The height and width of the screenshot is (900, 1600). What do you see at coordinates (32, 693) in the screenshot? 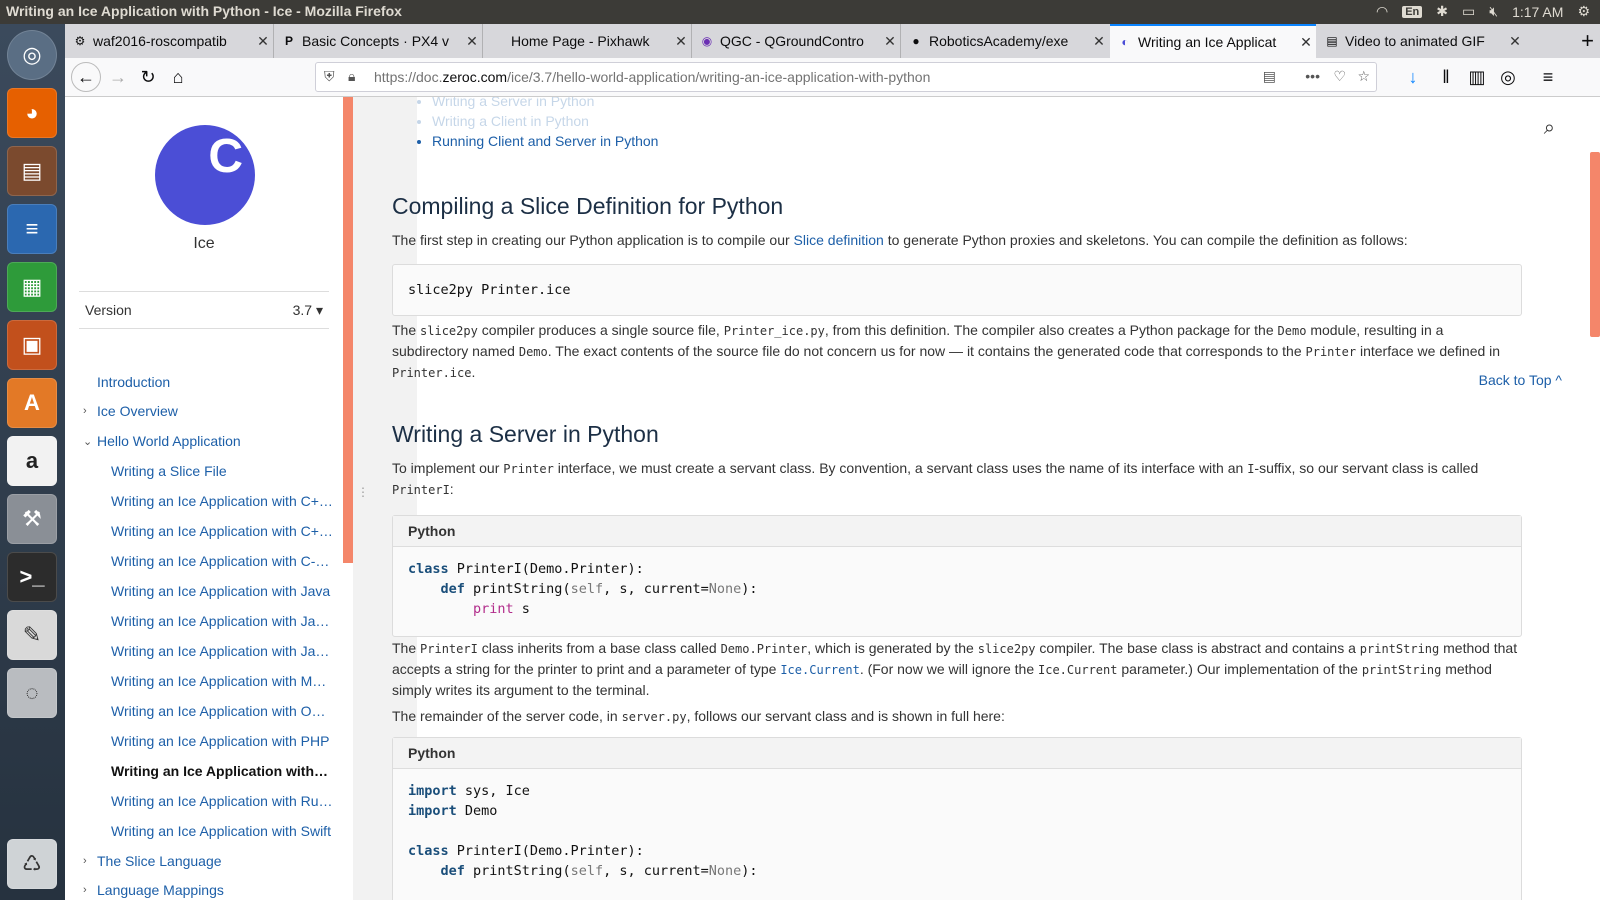
I see `disk-icon: ◌` at bounding box center [32, 693].